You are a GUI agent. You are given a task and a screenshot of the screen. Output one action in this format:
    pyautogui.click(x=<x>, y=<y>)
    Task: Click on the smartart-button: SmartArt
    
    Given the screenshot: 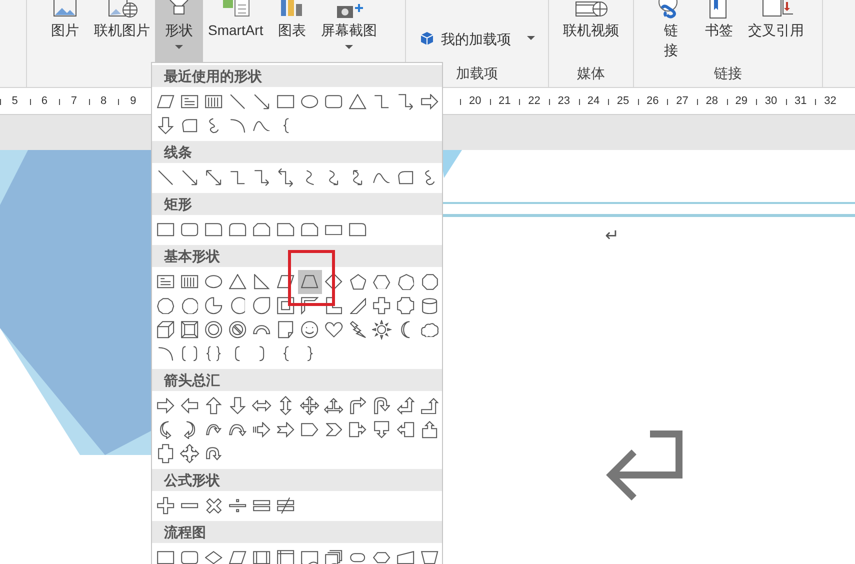 What is the action you would take?
    pyautogui.click(x=235, y=31)
    